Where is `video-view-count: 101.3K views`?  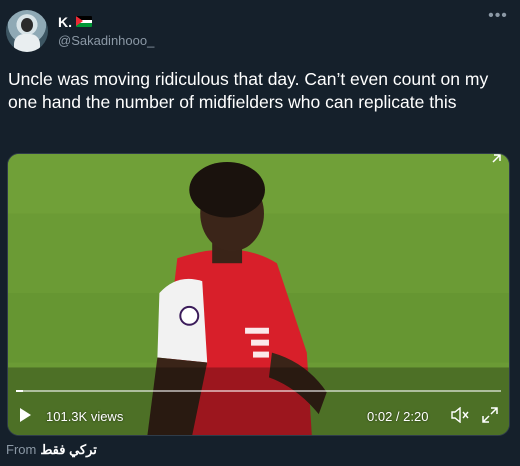
video-view-count: 101.3K views is located at coordinates (85, 416).